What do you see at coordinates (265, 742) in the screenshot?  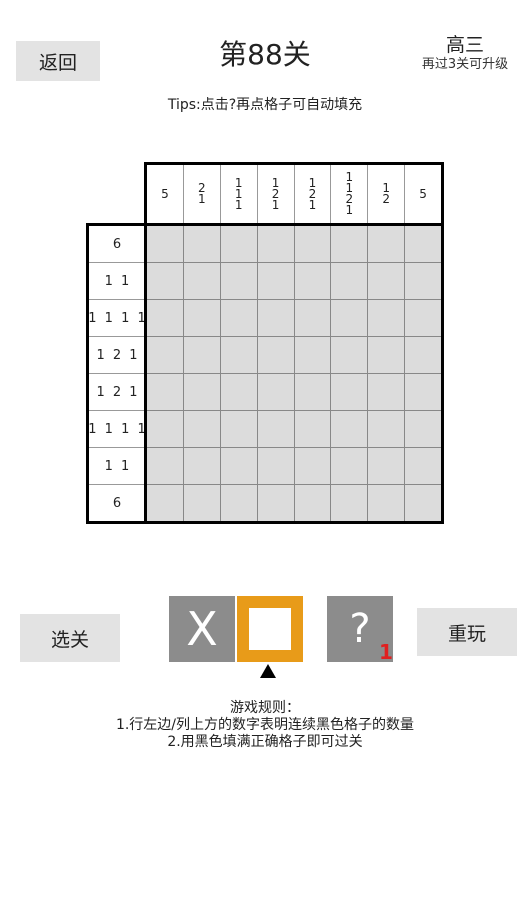 I see `rules-line-2: 2.用黑色填满正确格子即可过关` at bounding box center [265, 742].